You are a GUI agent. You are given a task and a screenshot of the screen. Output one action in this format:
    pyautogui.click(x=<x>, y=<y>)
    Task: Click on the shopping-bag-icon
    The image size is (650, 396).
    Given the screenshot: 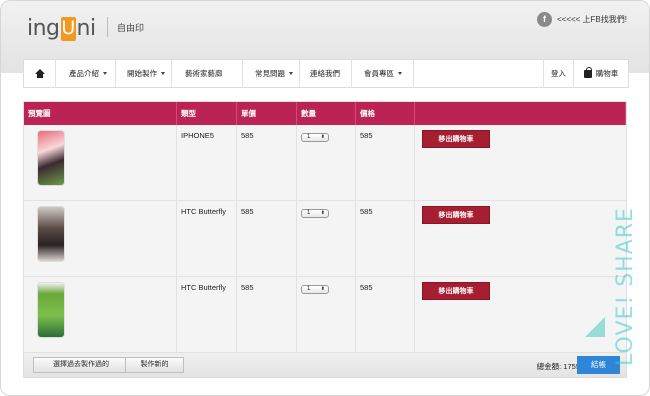 What is the action you would take?
    pyautogui.click(x=587, y=72)
    